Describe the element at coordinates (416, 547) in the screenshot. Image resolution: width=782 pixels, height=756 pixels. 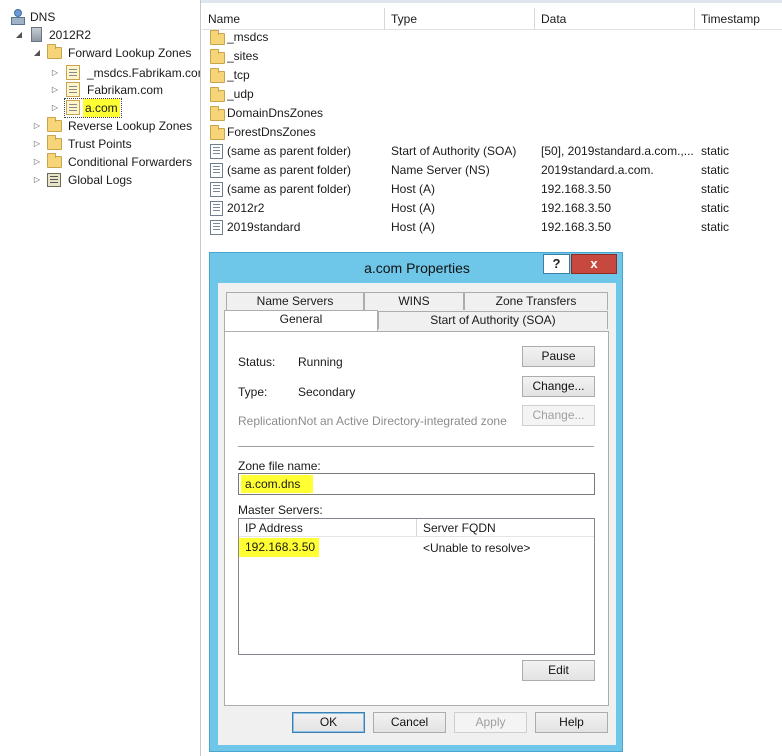
I see `master-server-row: 192.168.3.50 <Unable to resolve>` at that location.